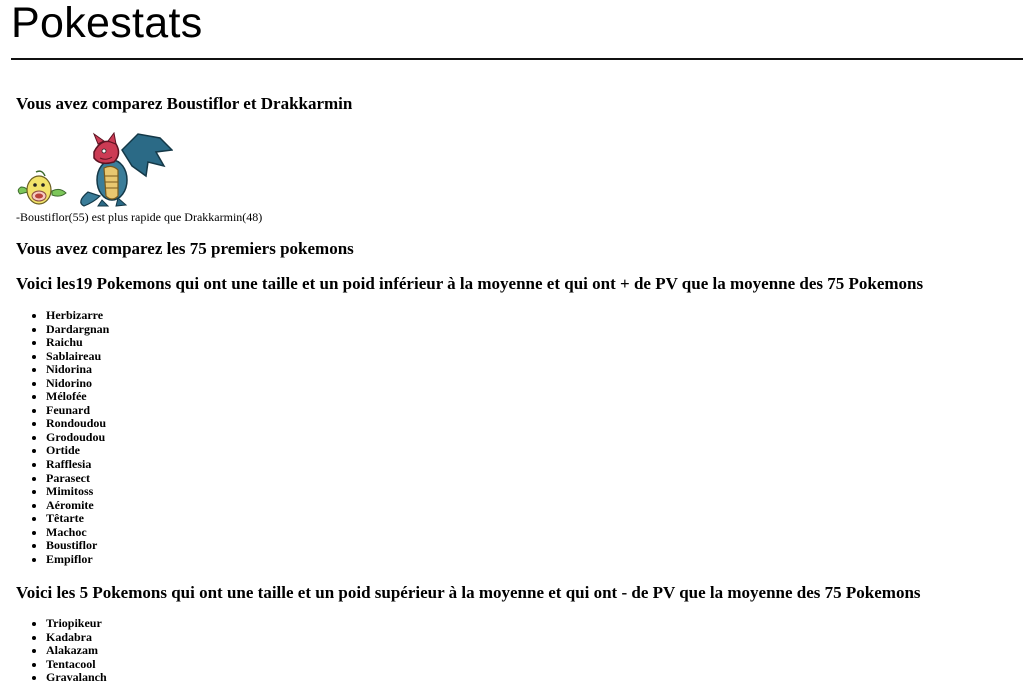  What do you see at coordinates (77, 451) in the screenshot?
I see `list-item: Ortide` at bounding box center [77, 451].